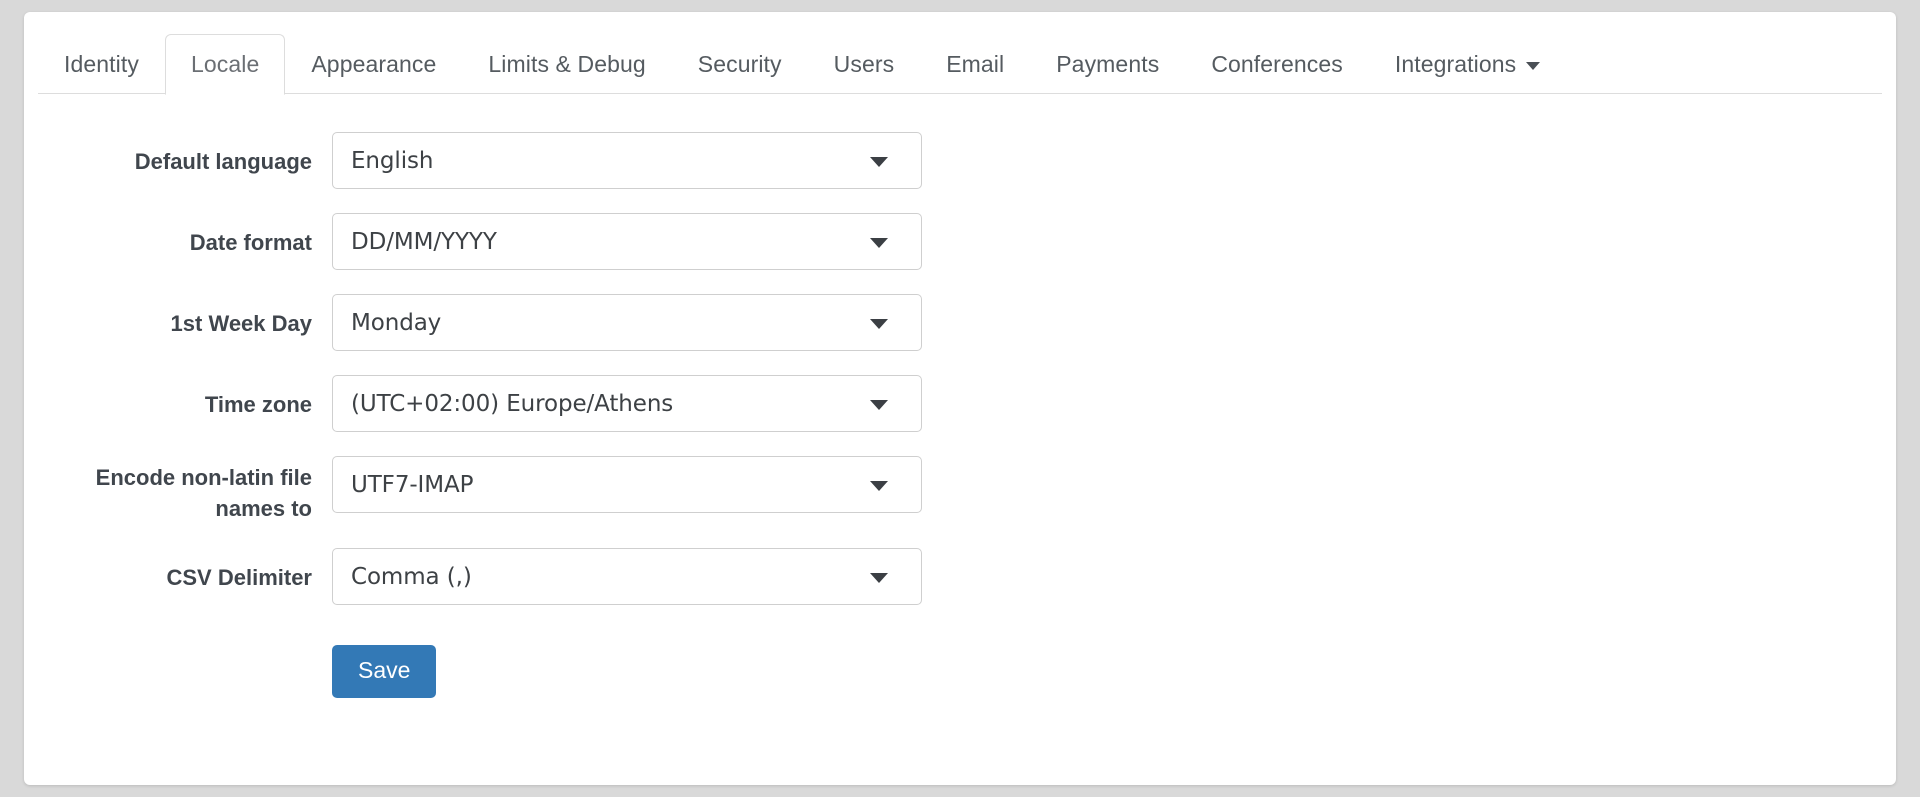  What do you see at coordinates (178, 663) in the screenshot?
I see `actions-spacer` at bounding box center [178, 663].